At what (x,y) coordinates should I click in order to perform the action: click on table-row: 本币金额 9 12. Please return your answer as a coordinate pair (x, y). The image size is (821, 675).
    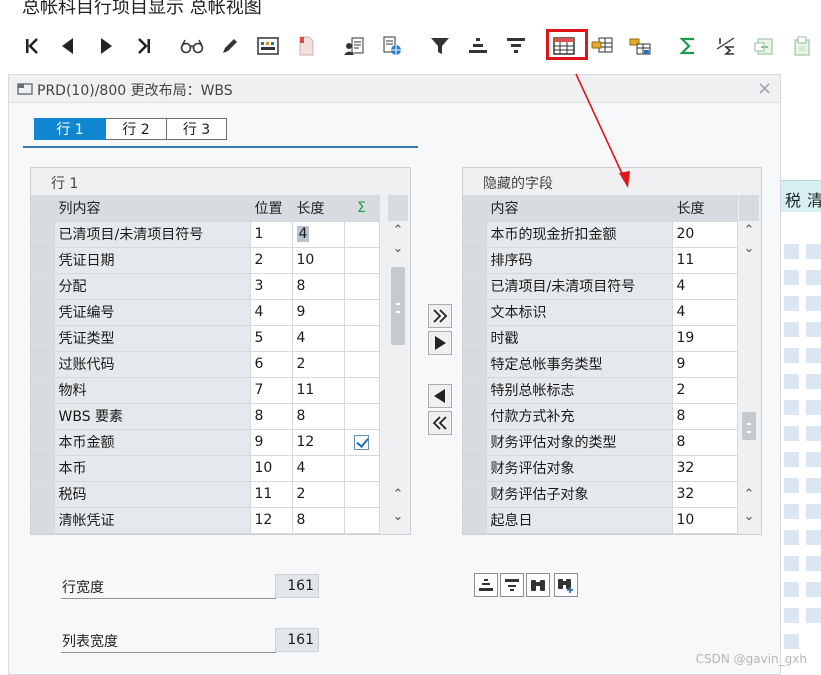
    Looking at the image, I should click on (205, 442).